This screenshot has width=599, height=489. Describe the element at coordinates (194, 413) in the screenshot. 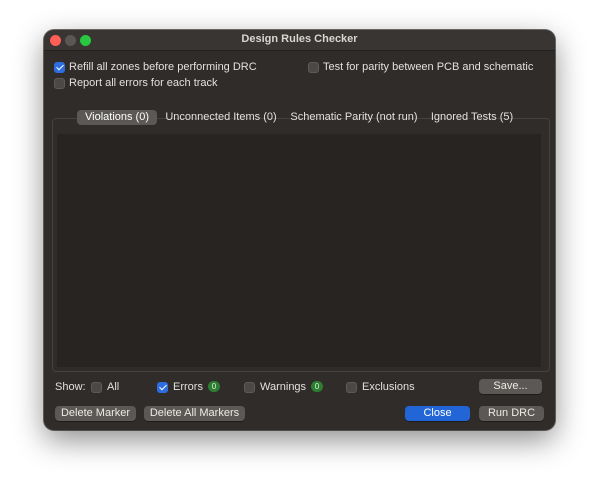

I see `delete-all-markers-button: Delete All Markers` at that location.